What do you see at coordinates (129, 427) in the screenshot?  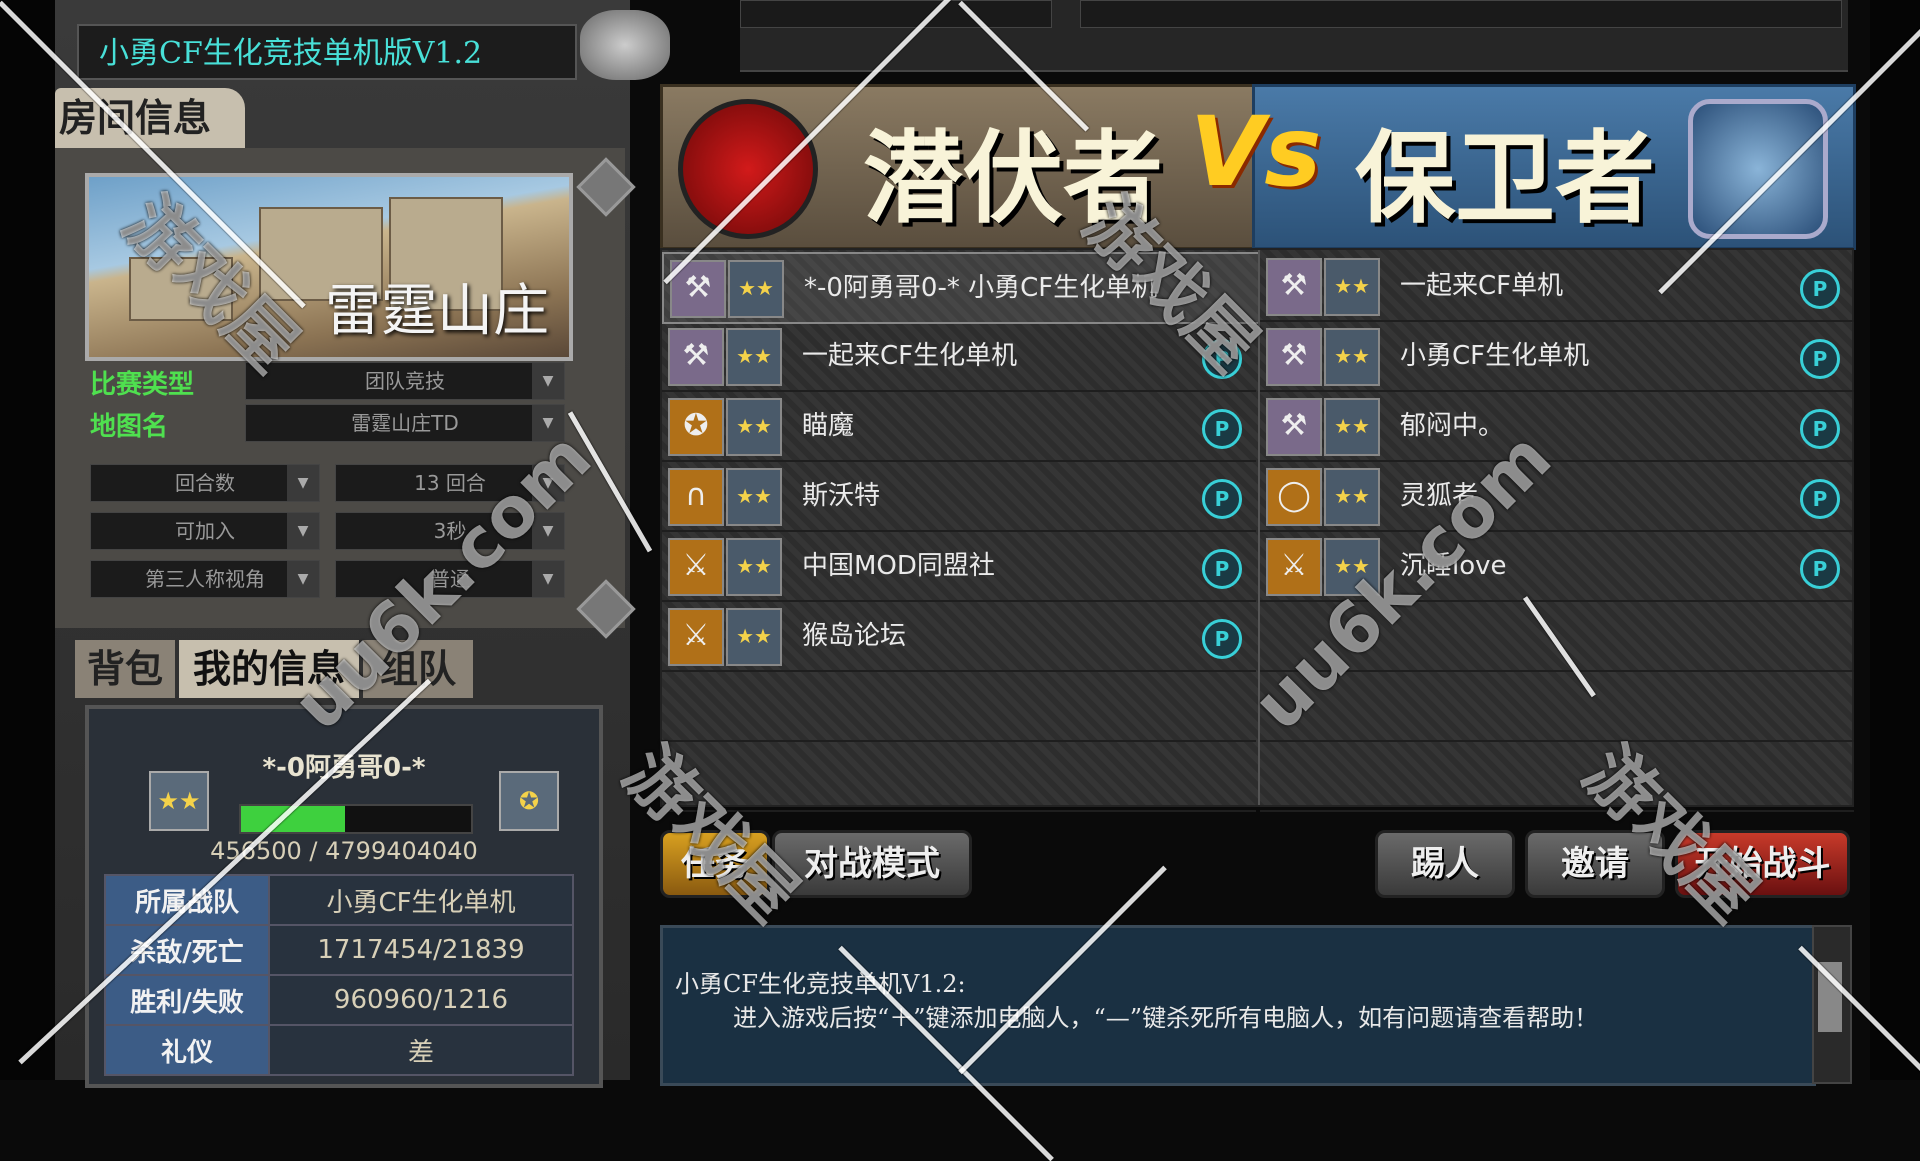 I see `map-label: 地图名` at bounding box center [129, 427].